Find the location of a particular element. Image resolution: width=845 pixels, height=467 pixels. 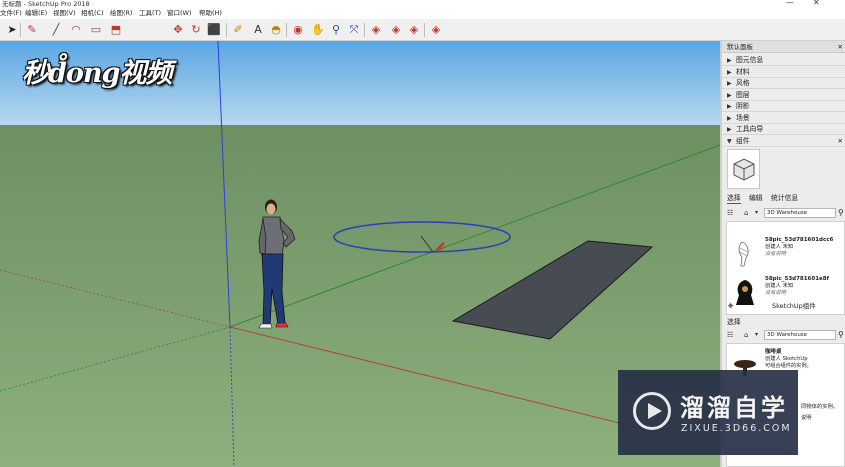

eraser-icon: ✎ is located at coordinates (32, 30).